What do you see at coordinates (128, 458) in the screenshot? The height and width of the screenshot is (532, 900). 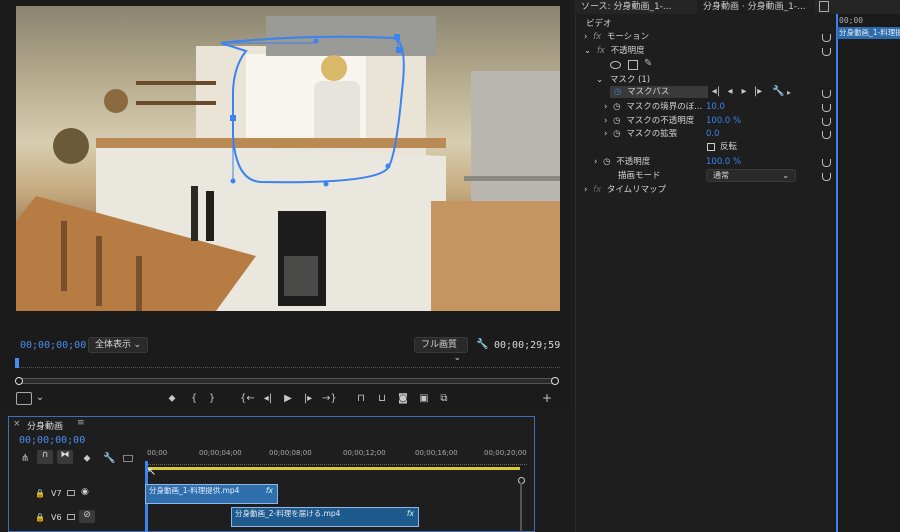 I see `captions-icon` at bounding box center [128, 458].